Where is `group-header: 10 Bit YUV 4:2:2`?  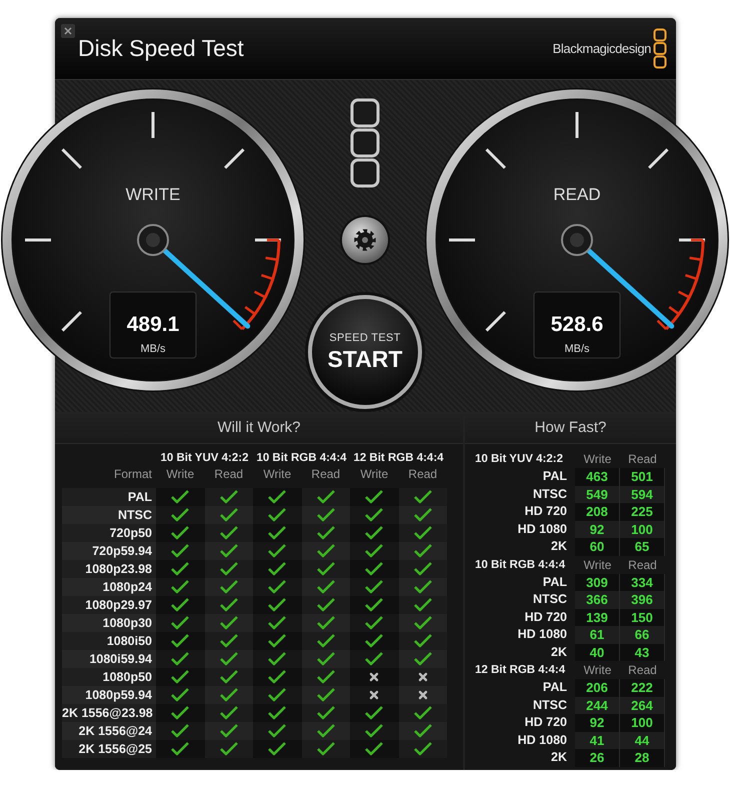 group-header: 10 Bit YUV 4:2:2 is located at coordinates (519, 459).